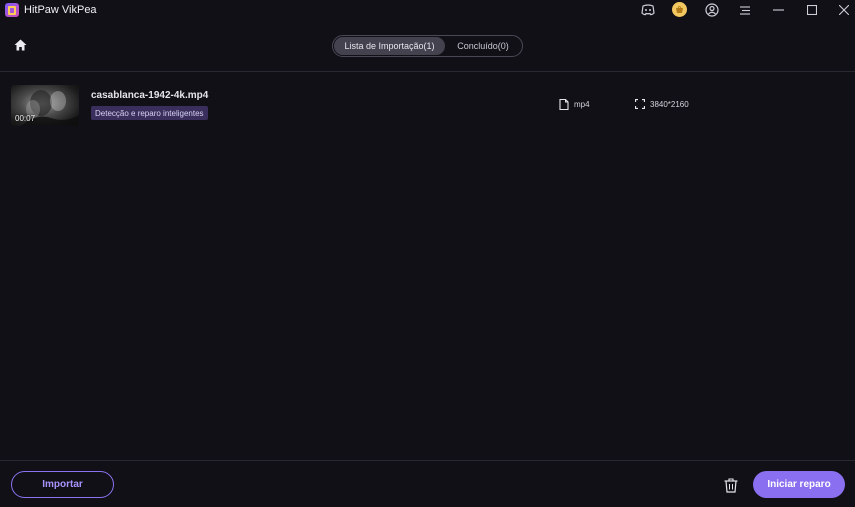 This screenshot has width=855, height=507. I want to click on file-format-label: mp4, so click(582, 104).